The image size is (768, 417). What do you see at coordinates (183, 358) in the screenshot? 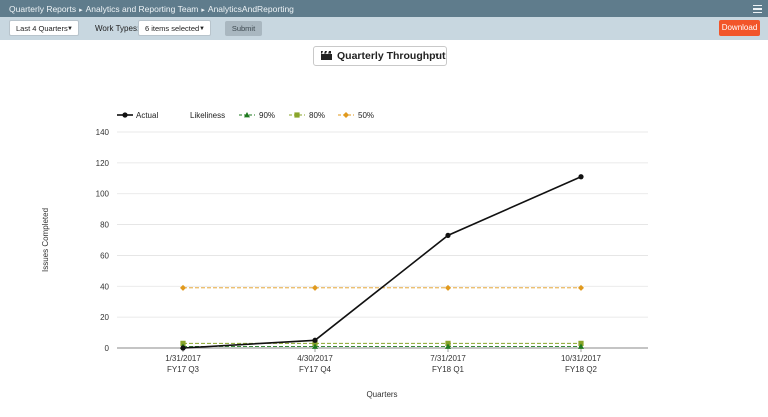
I see `x-tick-date: 1/31/2017` at bounding box center [183, 358].